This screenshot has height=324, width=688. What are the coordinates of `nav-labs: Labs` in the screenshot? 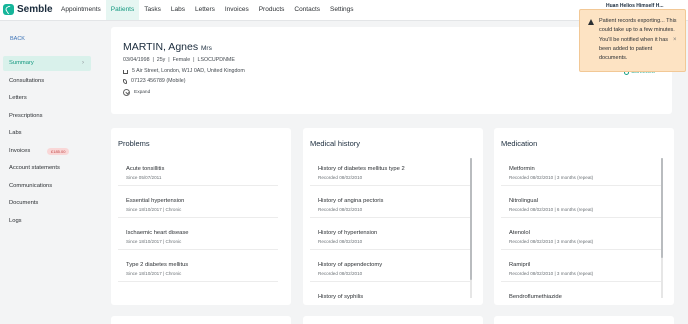 It's located at (178, 10).